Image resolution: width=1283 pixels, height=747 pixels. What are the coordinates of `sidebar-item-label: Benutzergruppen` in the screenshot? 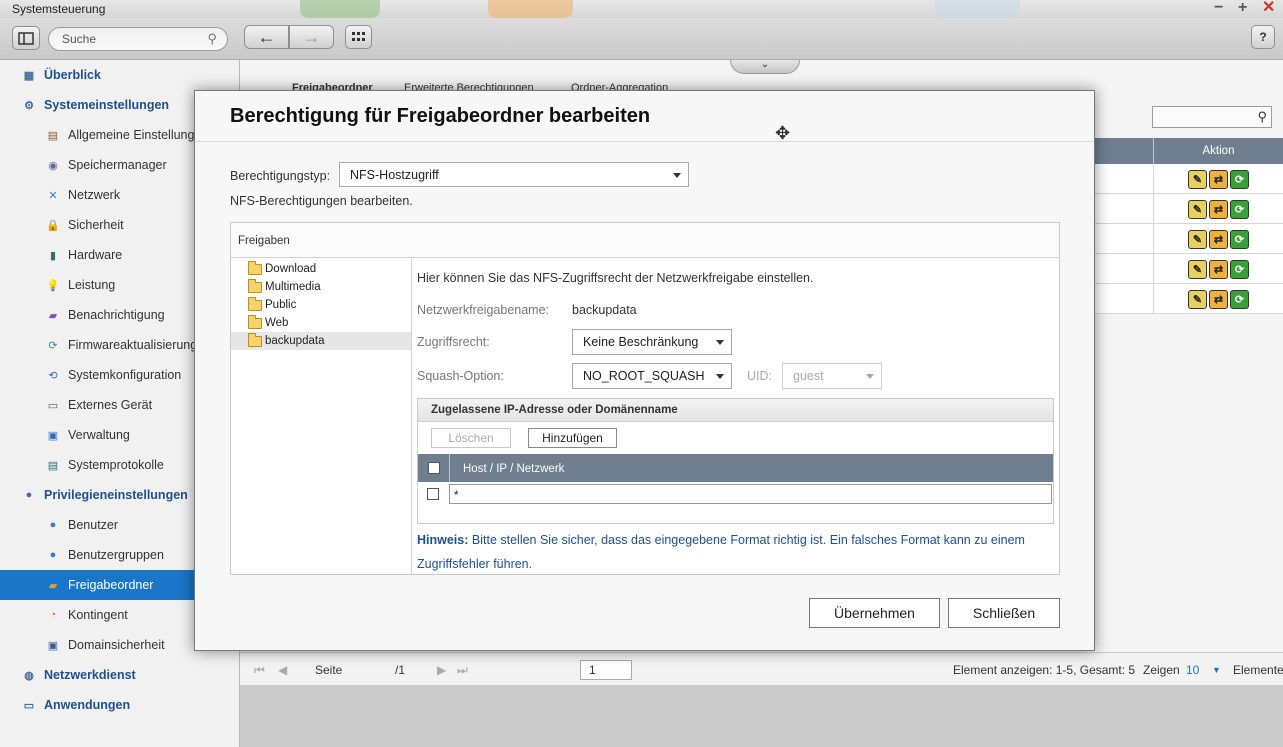 It's located at (116, 555).